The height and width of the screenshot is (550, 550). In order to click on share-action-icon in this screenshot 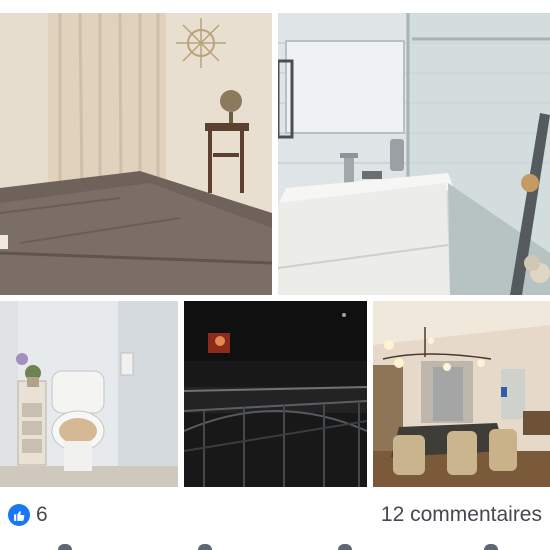, I will do `click(491, 547)`.